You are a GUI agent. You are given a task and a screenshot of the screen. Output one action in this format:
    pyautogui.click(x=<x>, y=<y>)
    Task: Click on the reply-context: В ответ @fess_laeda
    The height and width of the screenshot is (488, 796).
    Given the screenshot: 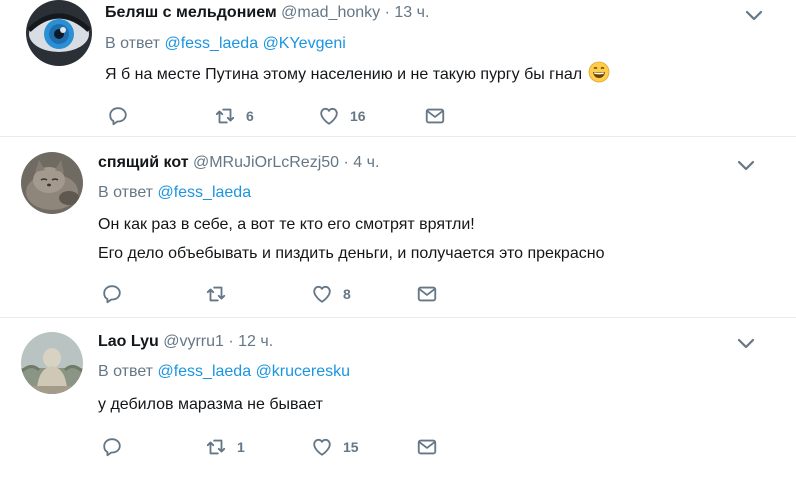 What is the action you would take?
    pyautogui.click(x=174, y=193)
    